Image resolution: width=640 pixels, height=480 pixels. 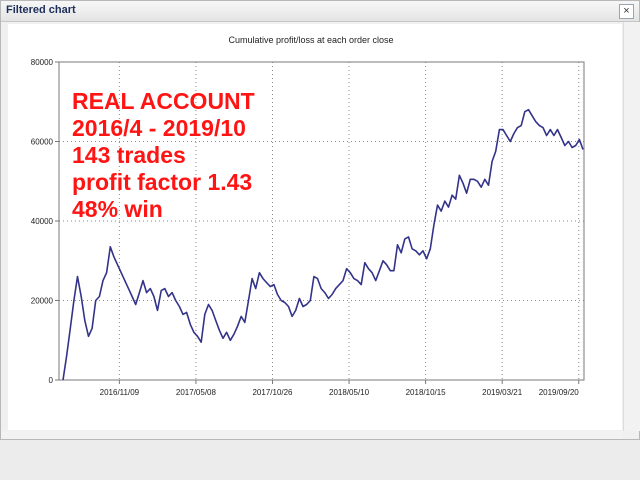 What do you see at coordinates (42, 62) in the screenshot?
I see `y-tick-label: 80000` at bounding box center [42, 62].